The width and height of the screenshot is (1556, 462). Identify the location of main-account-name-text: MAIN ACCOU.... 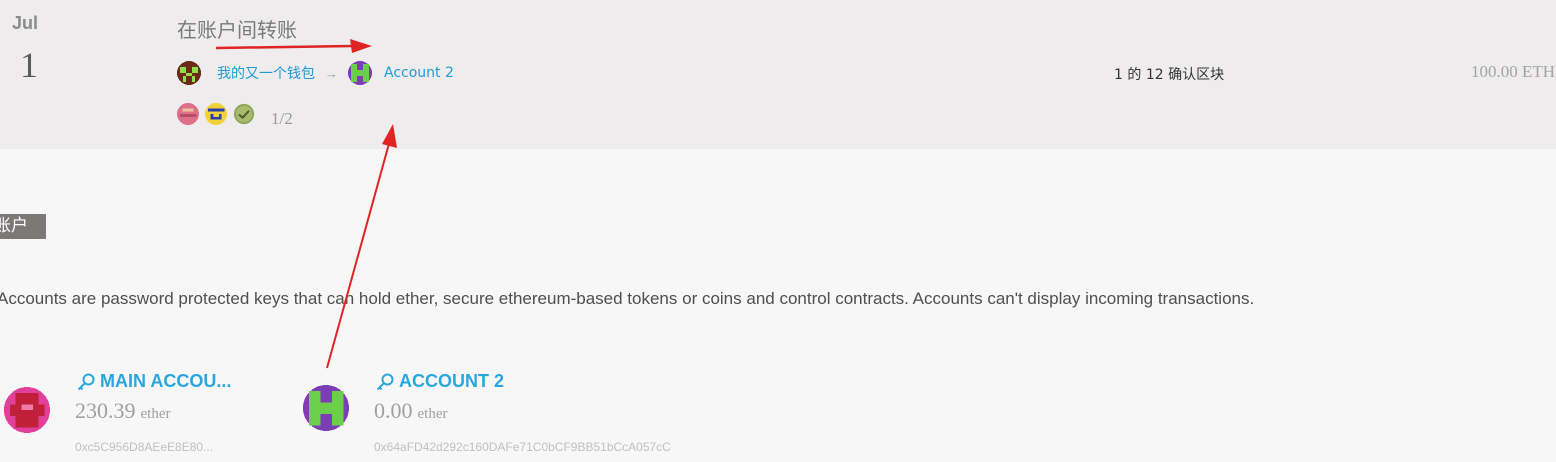
(166, 381).